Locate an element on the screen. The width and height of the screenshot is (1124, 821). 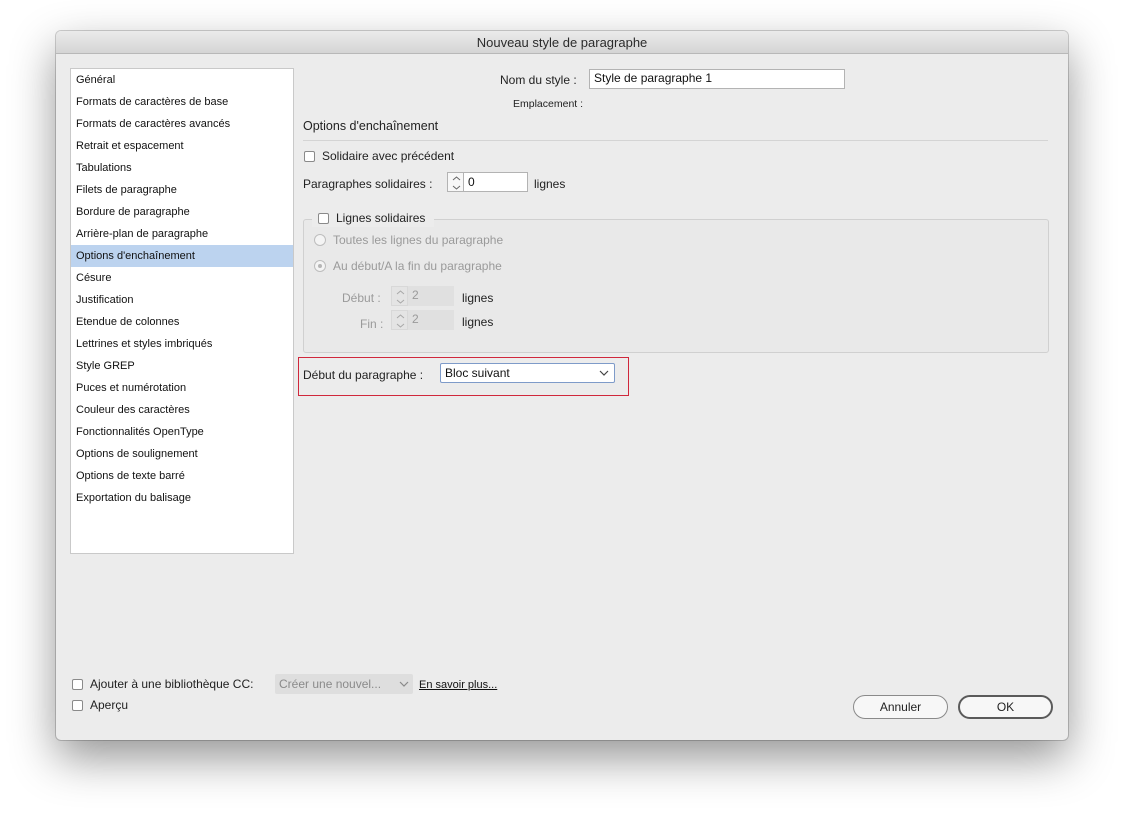
cancel-button: Annuler is located at coordinates (900, 707).